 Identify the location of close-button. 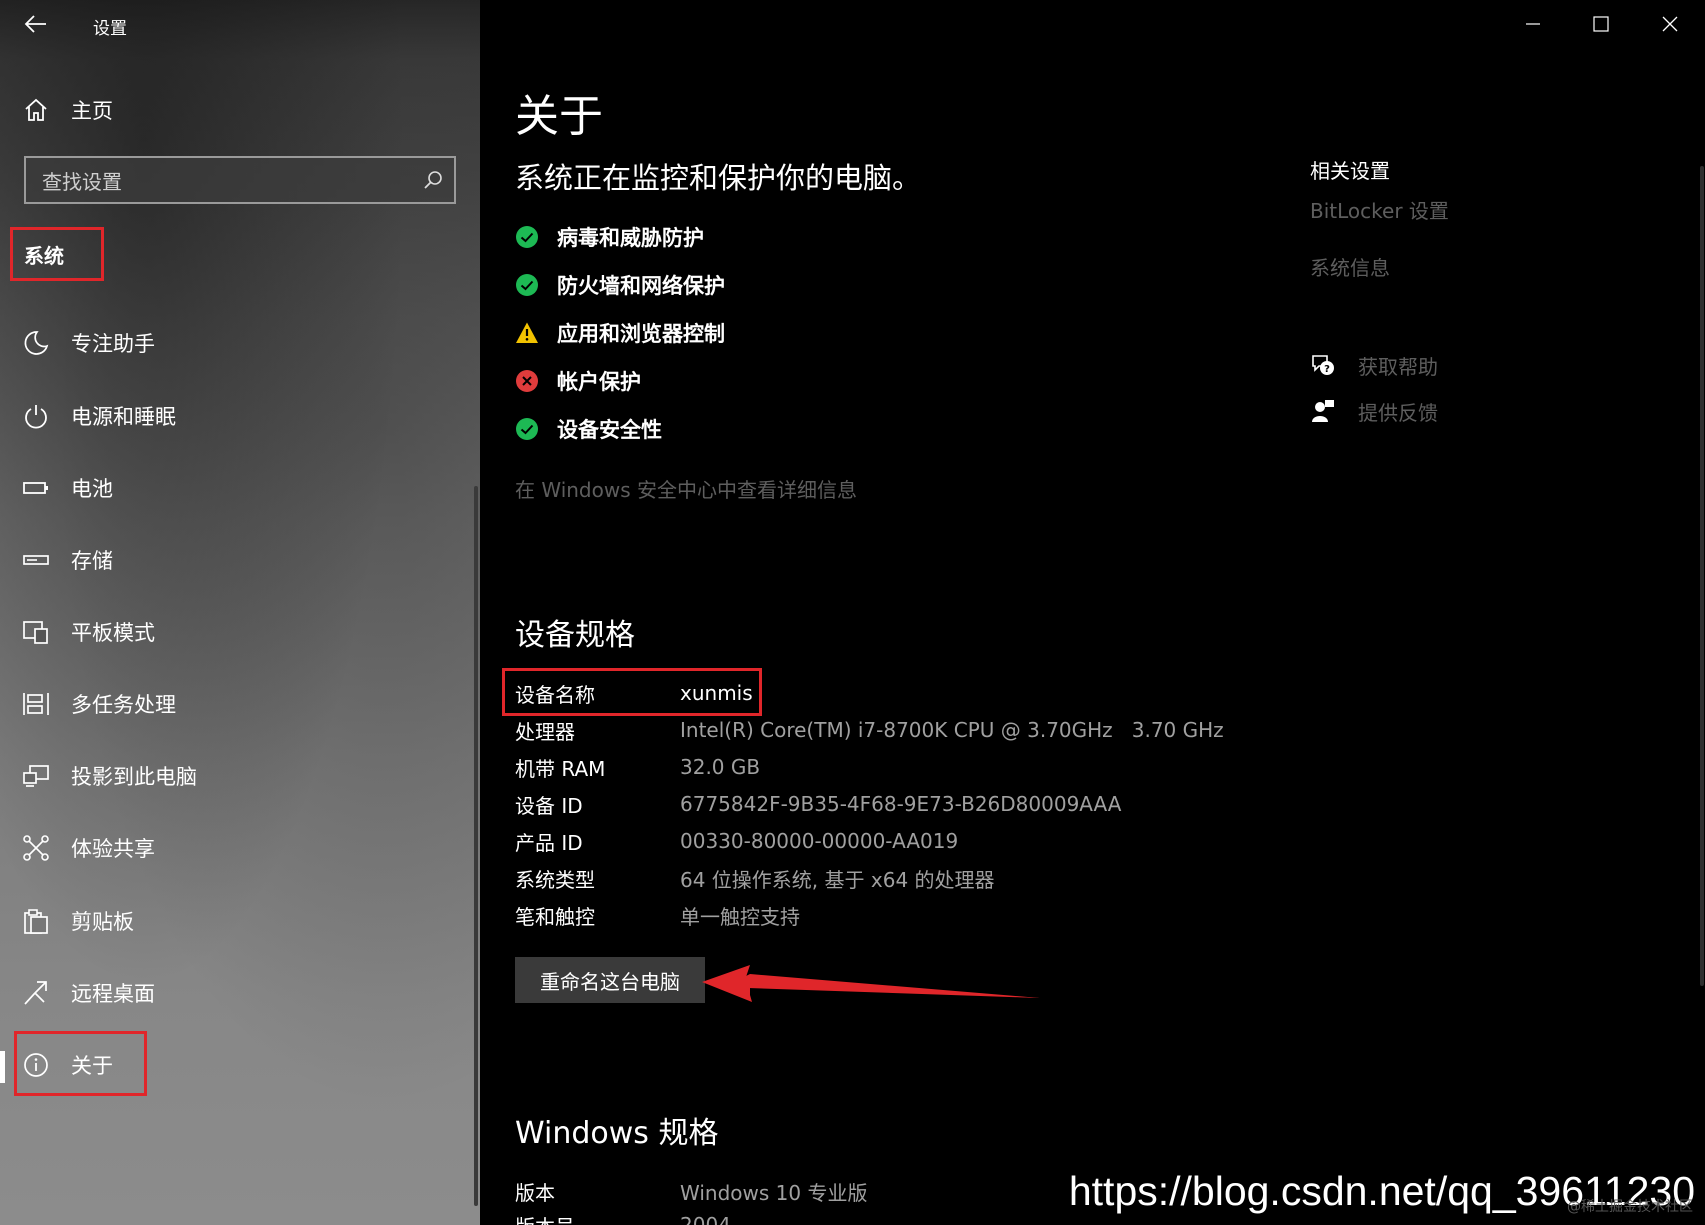
(1670, 24).